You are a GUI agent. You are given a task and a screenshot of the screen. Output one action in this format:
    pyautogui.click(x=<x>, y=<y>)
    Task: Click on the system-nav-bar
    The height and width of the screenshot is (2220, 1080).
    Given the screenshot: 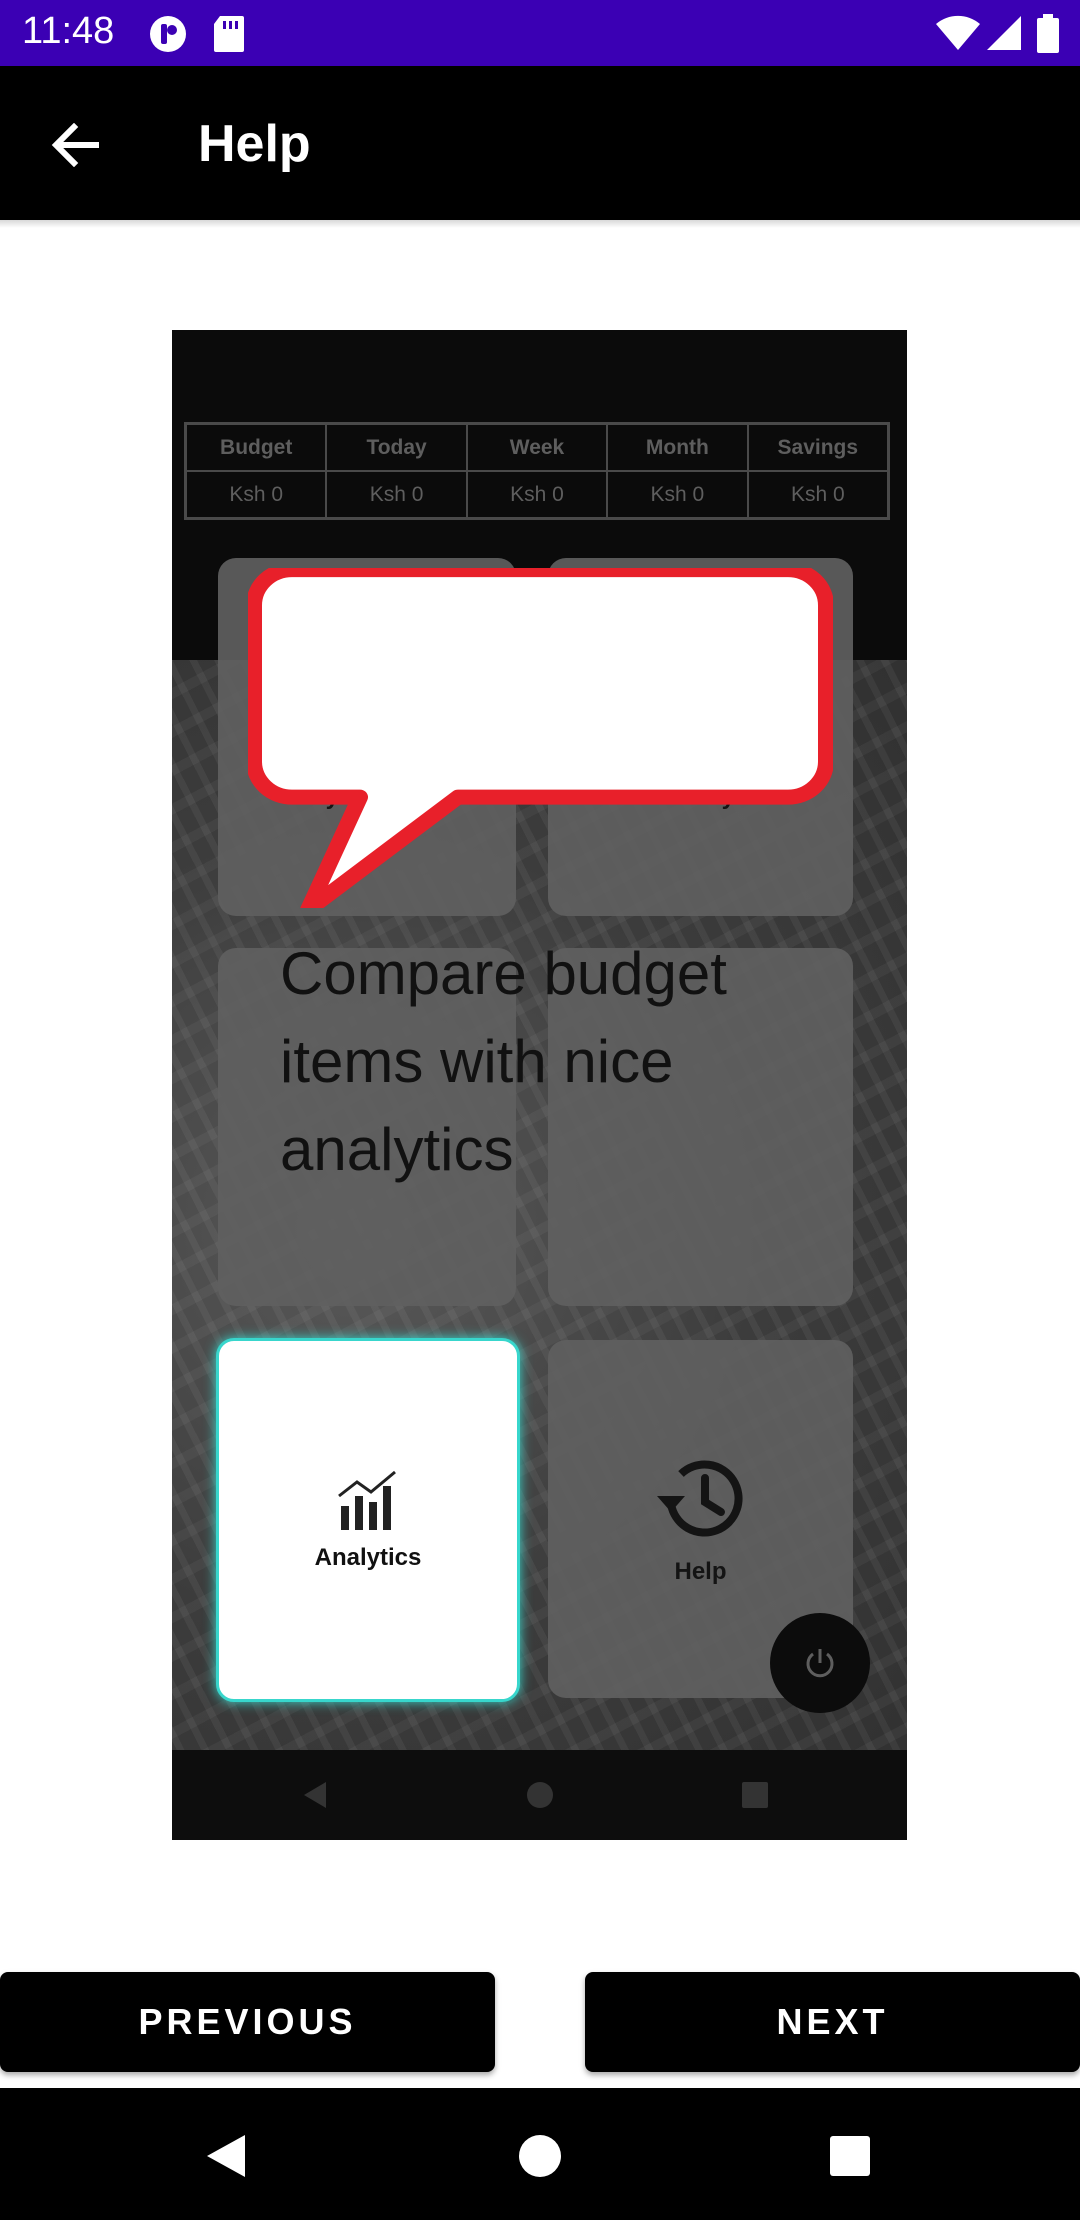 What is the action you would take?
    pyautogui.click(x=540, y=2154)
    